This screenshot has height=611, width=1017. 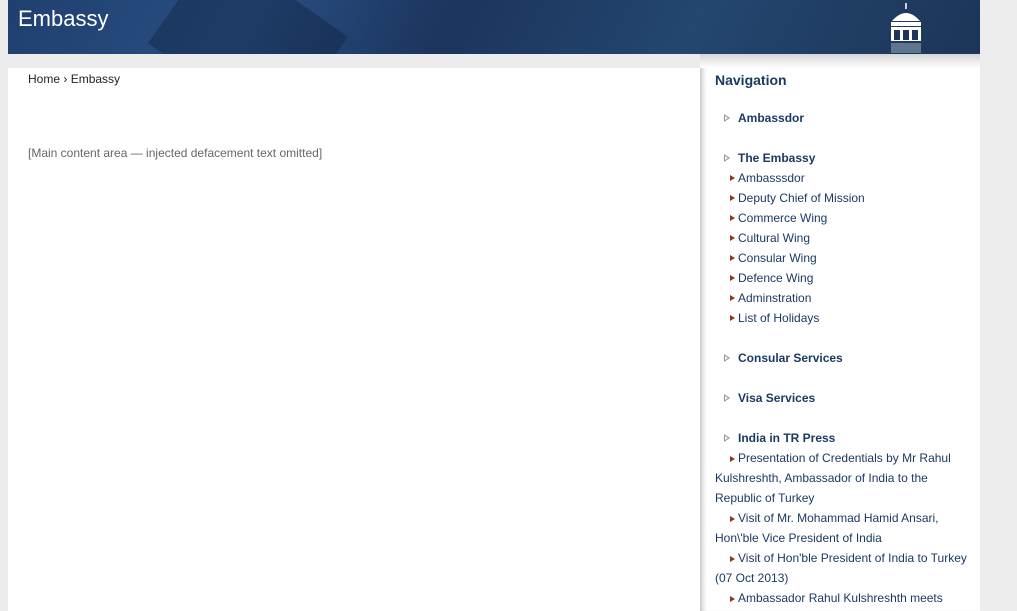 I want to click on nav-sub-item: Ambasssdor, so click(x=842, y=178).